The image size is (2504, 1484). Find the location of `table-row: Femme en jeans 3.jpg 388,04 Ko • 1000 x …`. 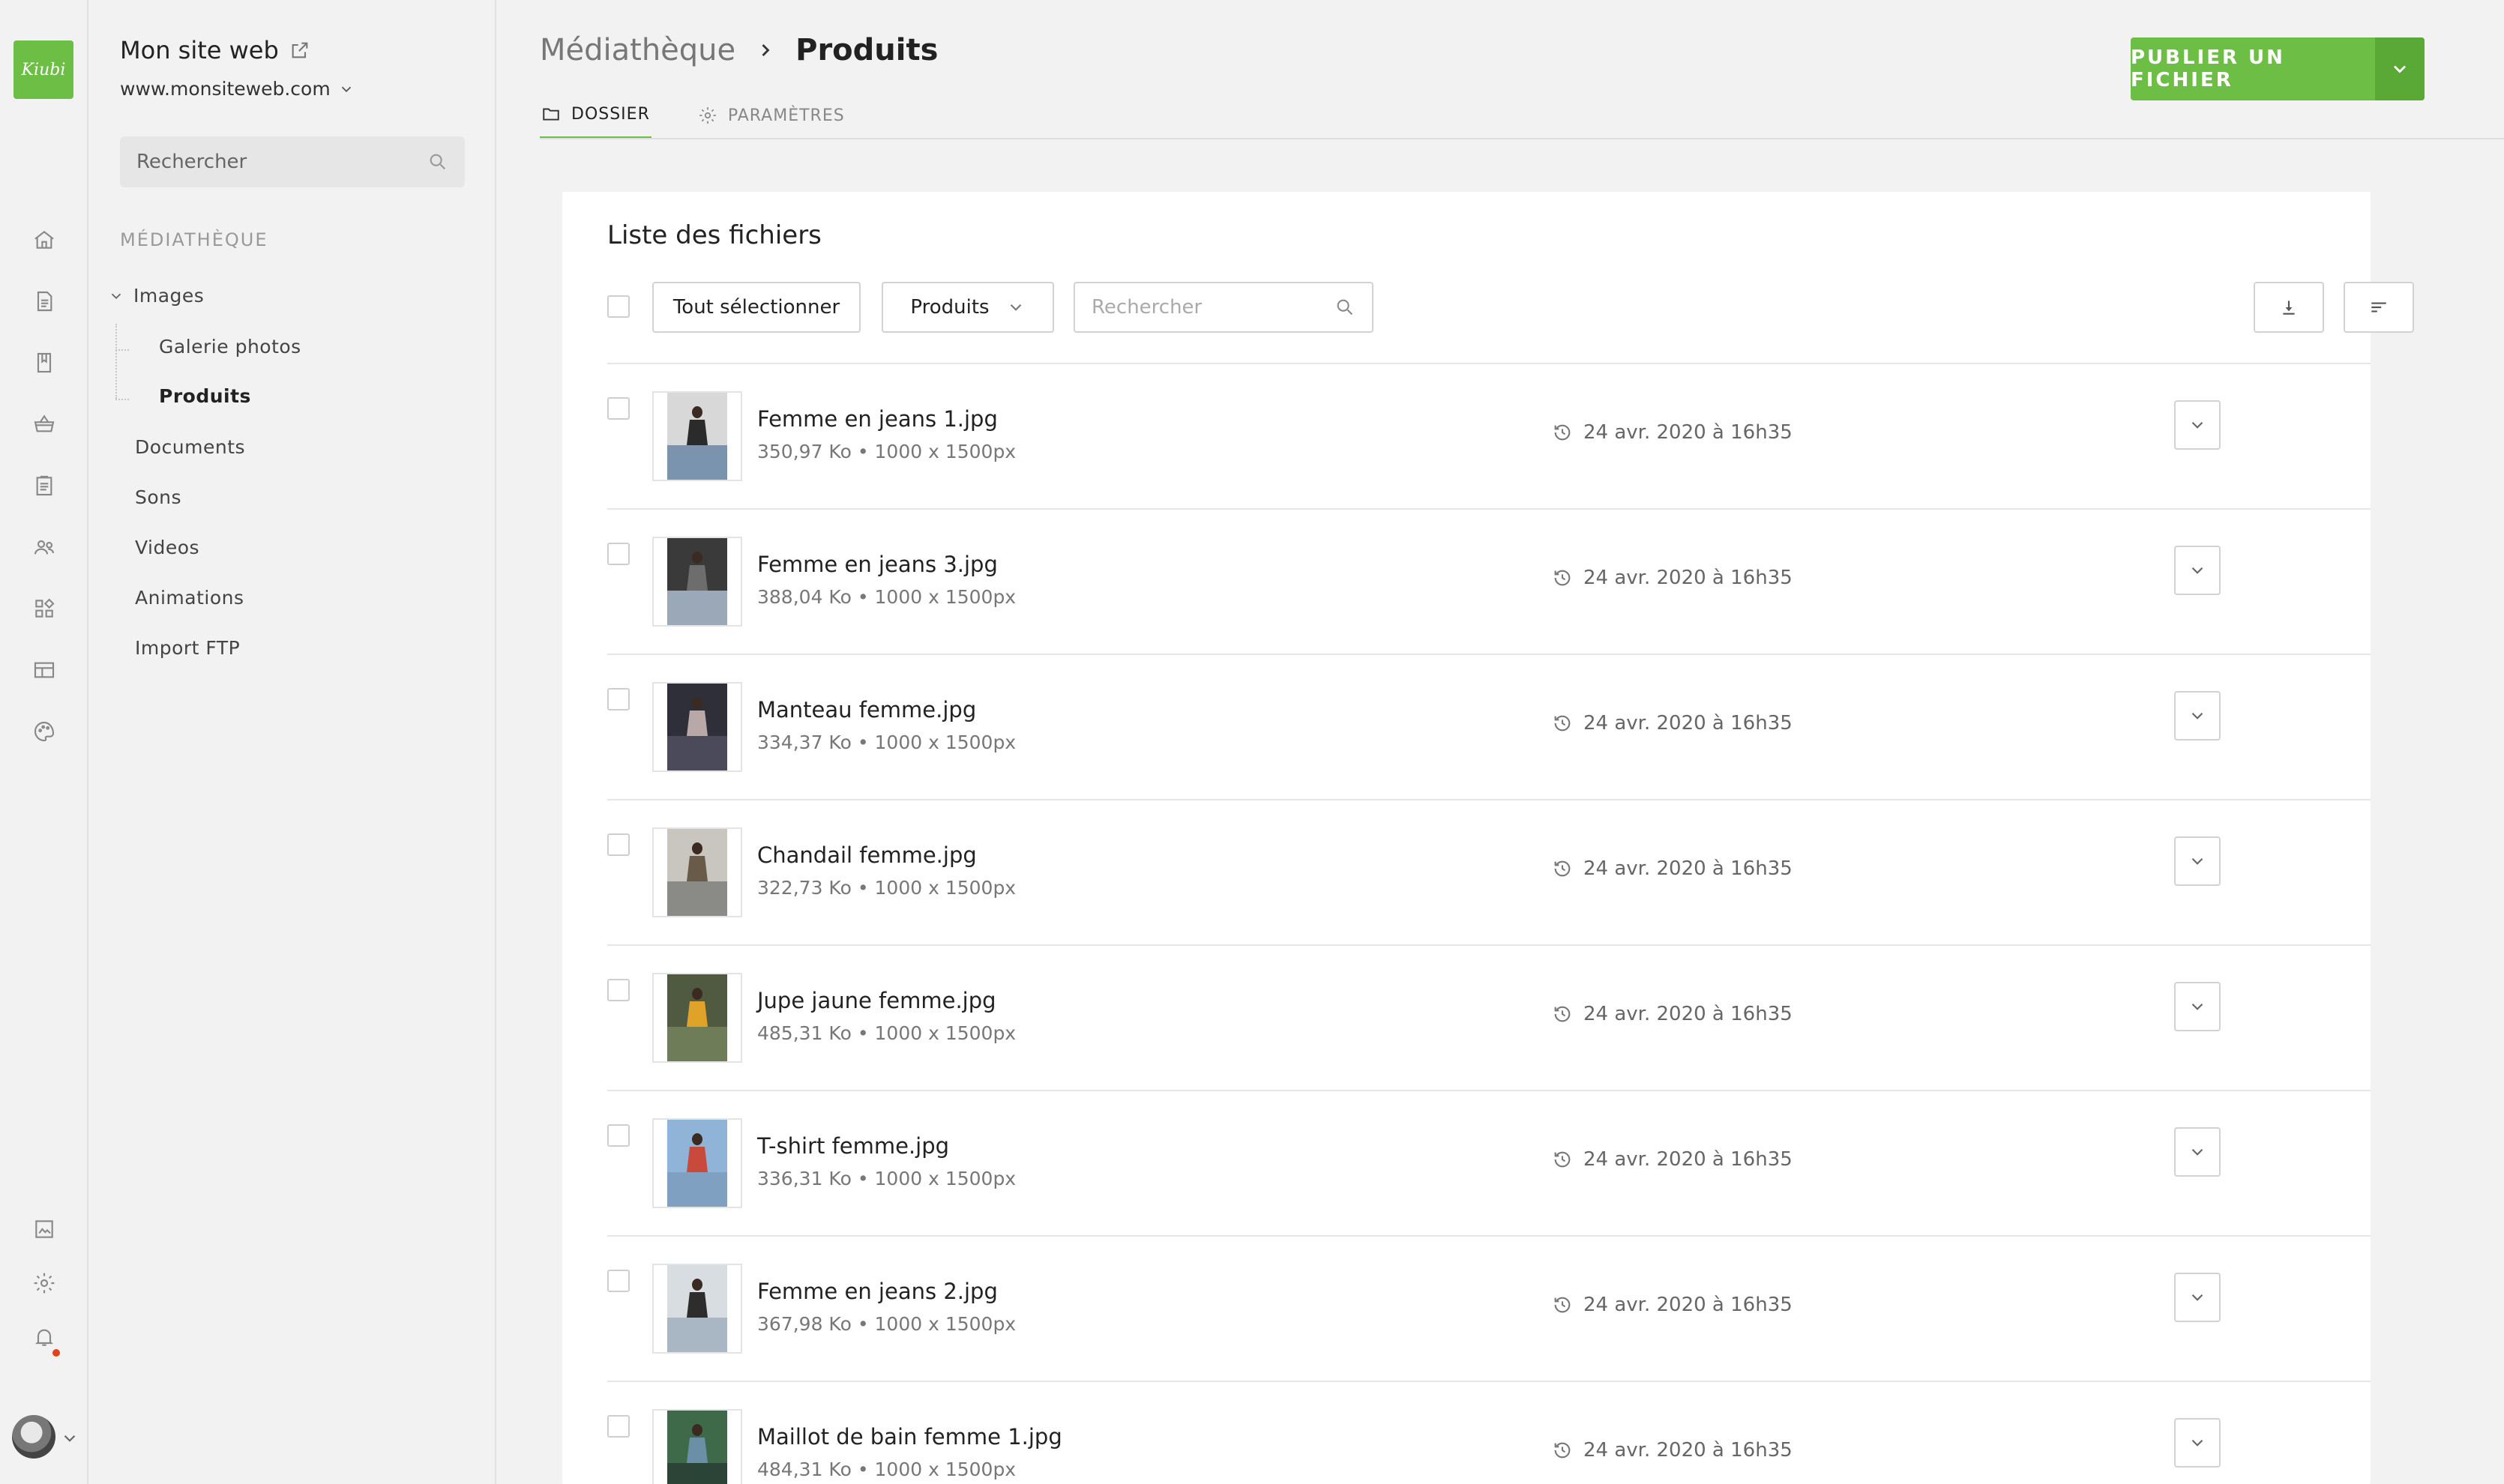

table-row: Femme en jeans 3.jpg 388,04 Ko • 1000 x … is located at coordinates (1489, 581).